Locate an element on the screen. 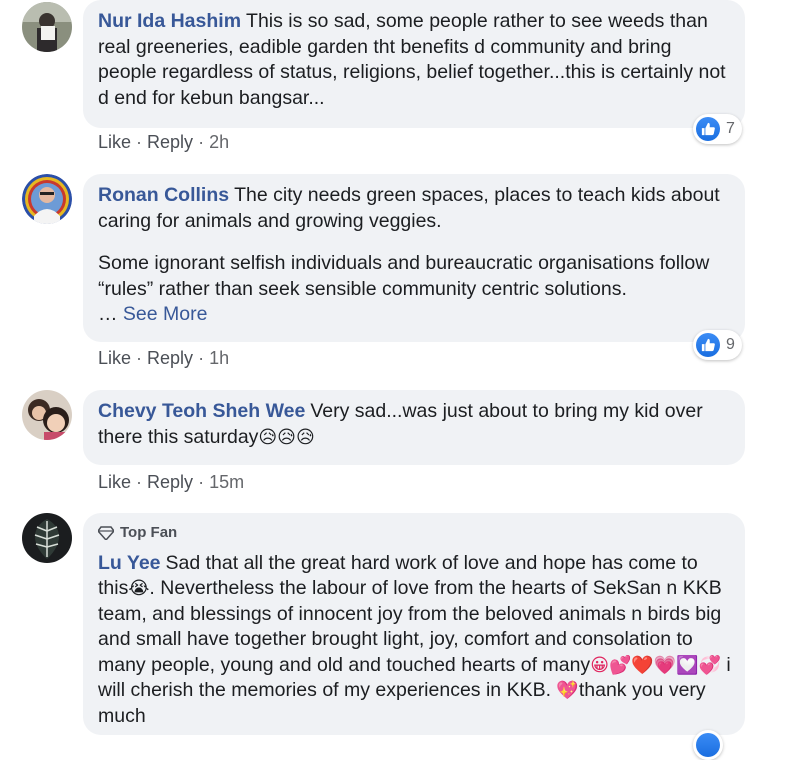  reaction-count: 7 is located at coordinates (717, 129).